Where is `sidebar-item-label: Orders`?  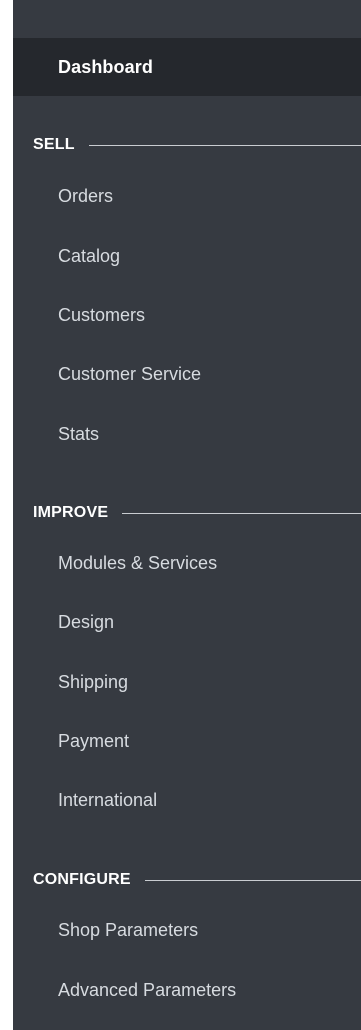 sidebar-item-label: Orders is located at coordinates (86, 195).